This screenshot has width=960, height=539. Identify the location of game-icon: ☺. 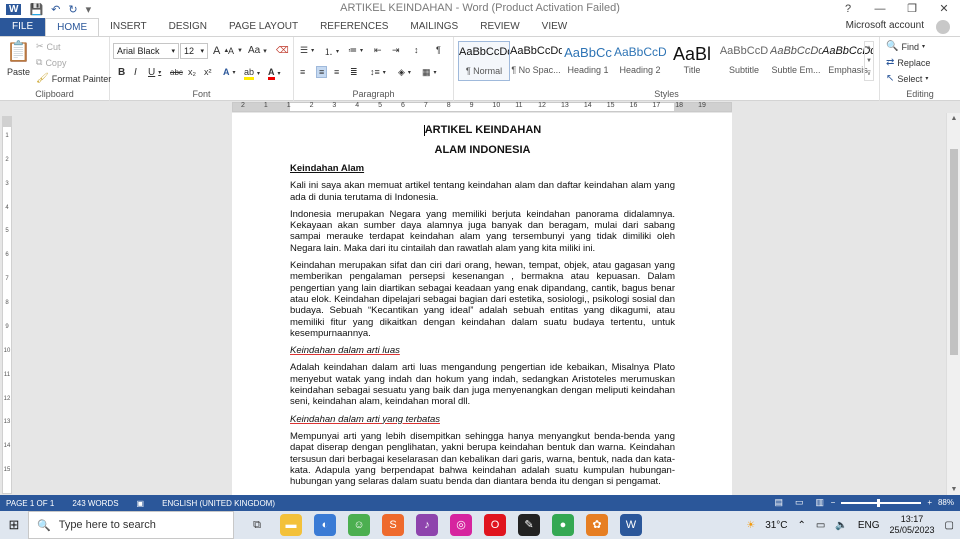
(359, 525).